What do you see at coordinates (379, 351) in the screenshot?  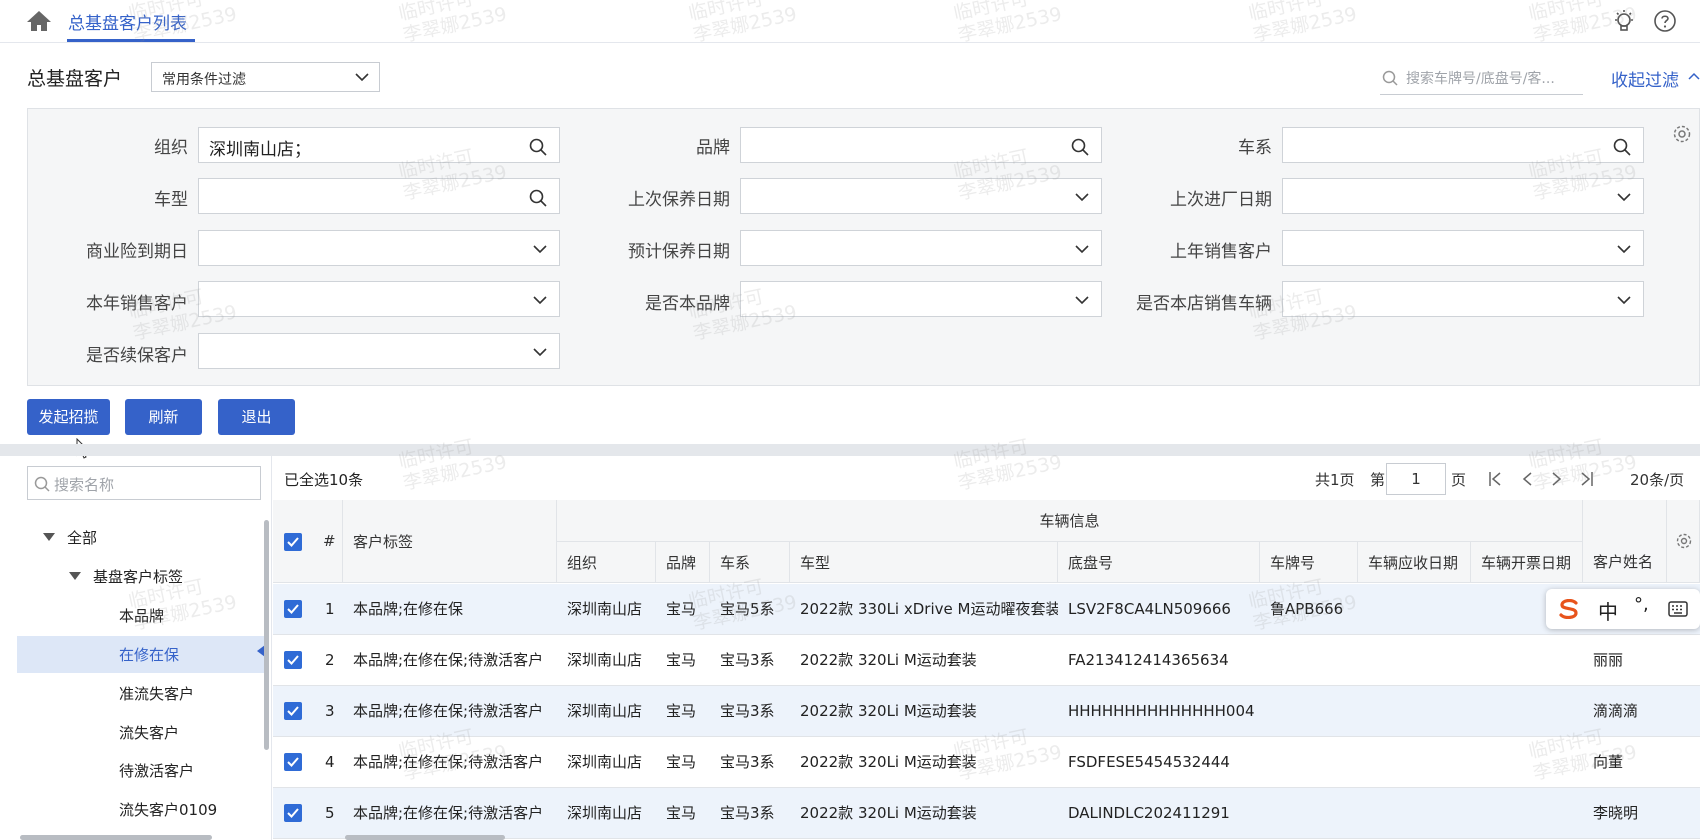 I see `renew-select` at bounding box center [379, 351].